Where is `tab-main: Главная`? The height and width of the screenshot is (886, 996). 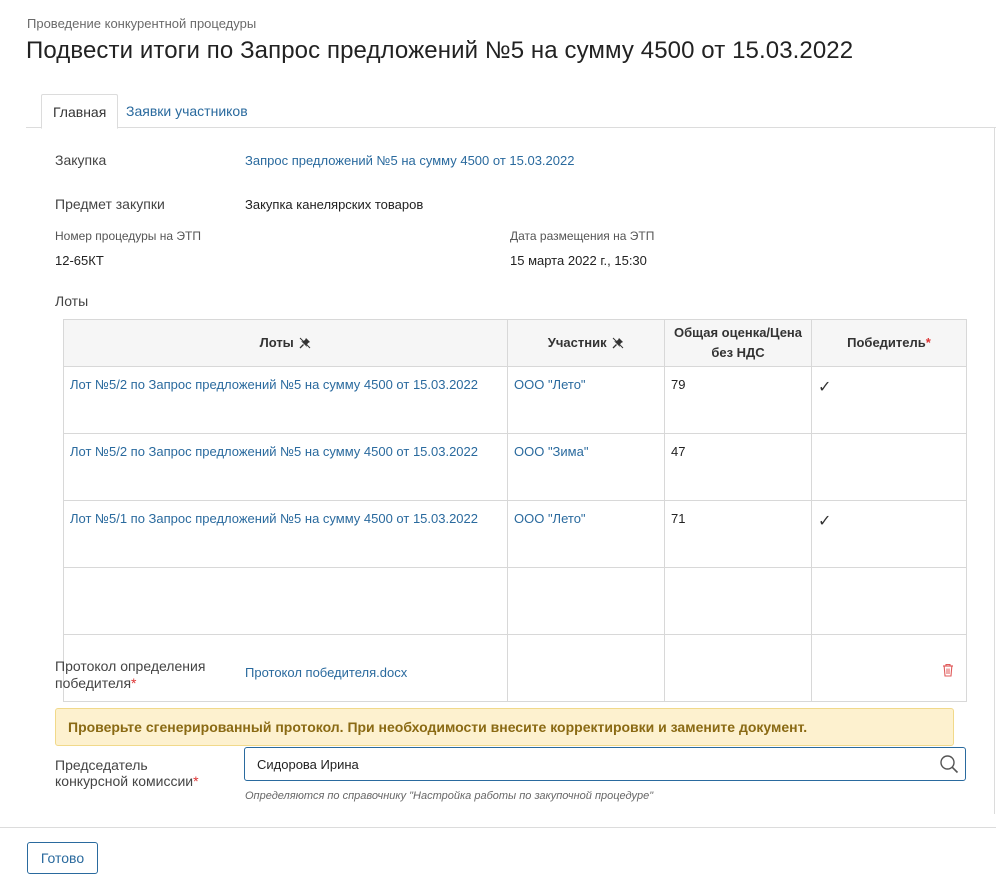
tab-main: Главная is located at coordinates (80, 111).